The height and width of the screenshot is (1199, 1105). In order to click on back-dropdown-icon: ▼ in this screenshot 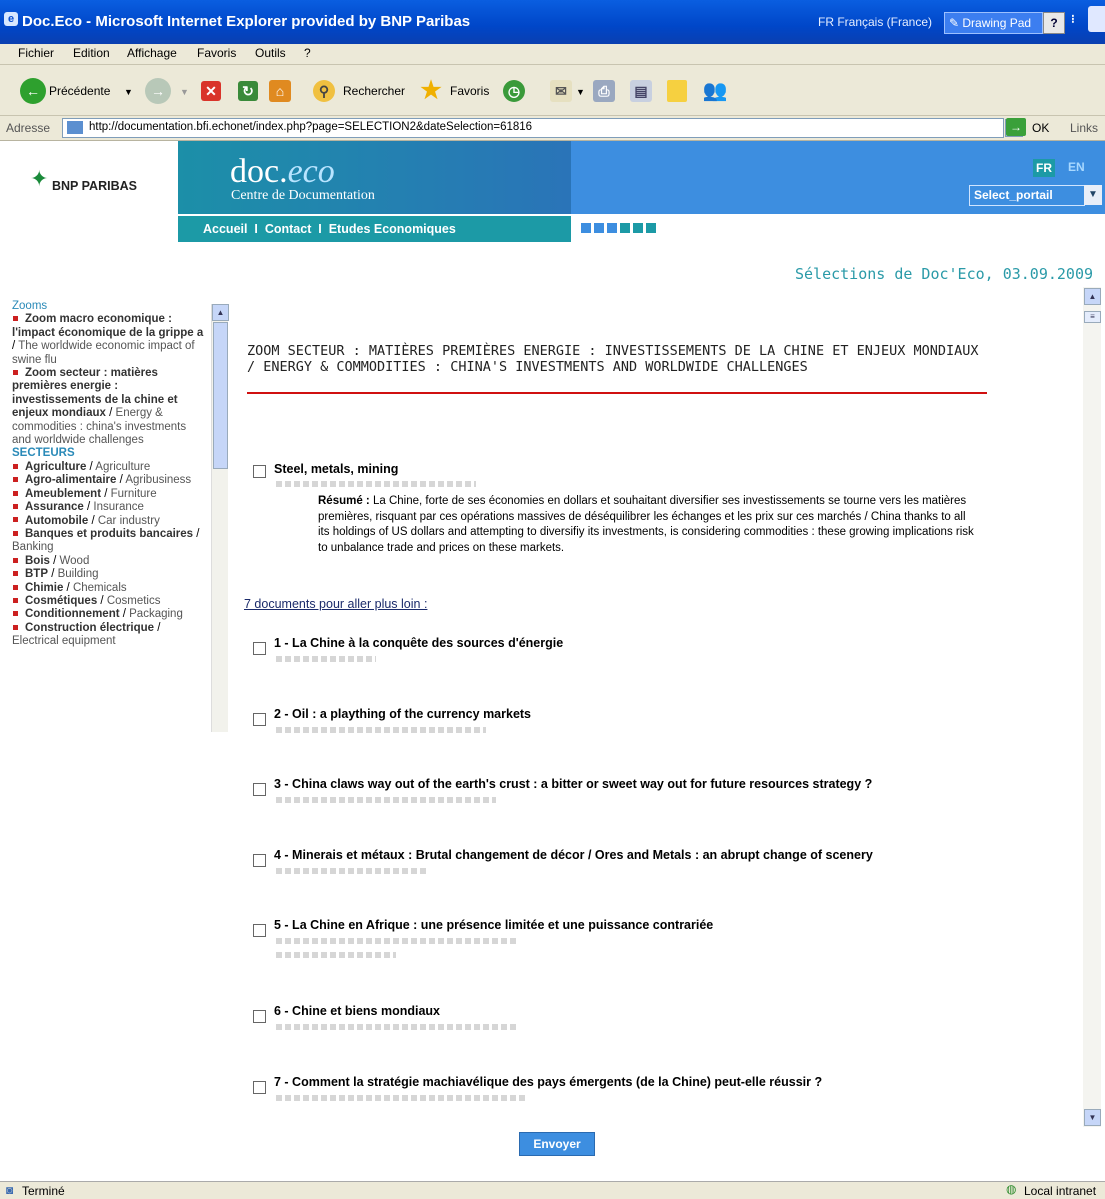, I will do `click(128, 92)`.